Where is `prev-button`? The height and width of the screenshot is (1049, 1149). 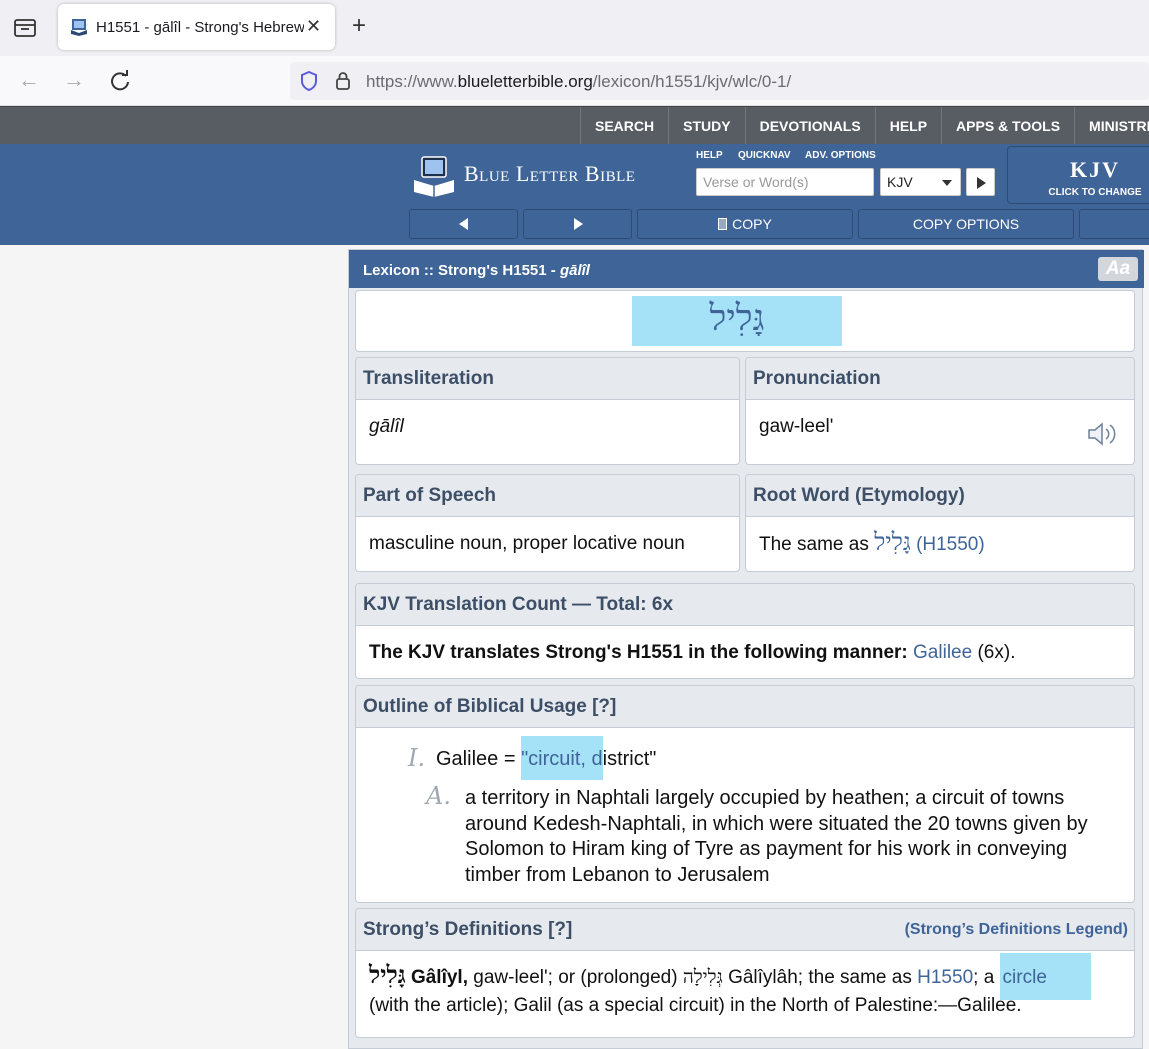 prev-button is located at coordinates (463, 224).